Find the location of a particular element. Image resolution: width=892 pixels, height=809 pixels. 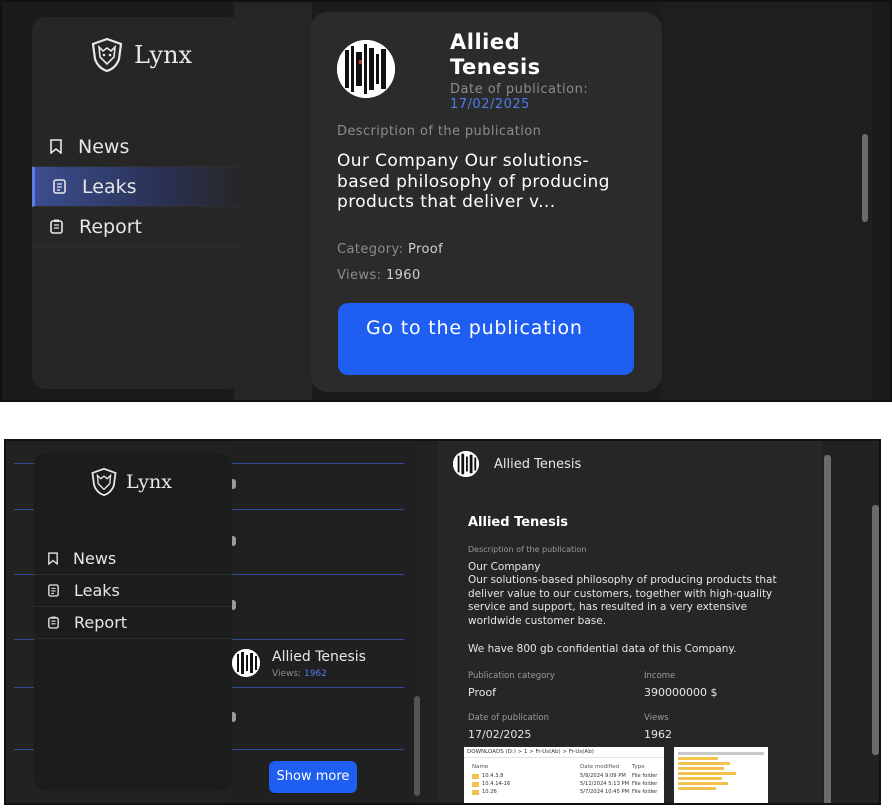

proof-screenshot is located at coordinates (721, 775).